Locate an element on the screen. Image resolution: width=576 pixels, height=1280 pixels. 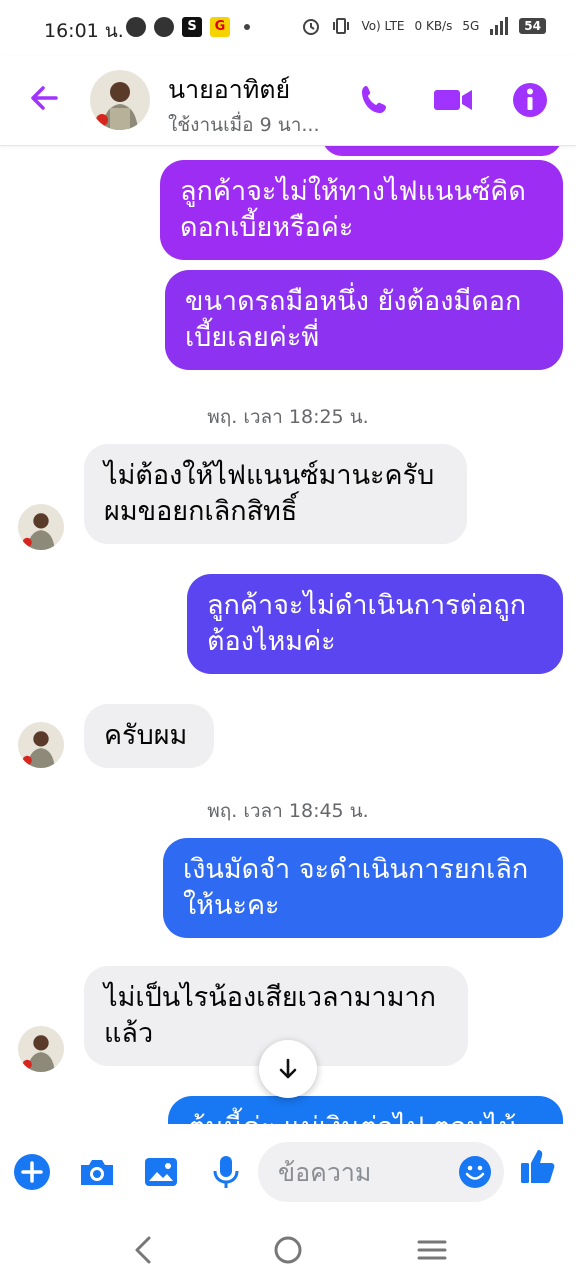
message-field is located at coordinates (381, 1172).